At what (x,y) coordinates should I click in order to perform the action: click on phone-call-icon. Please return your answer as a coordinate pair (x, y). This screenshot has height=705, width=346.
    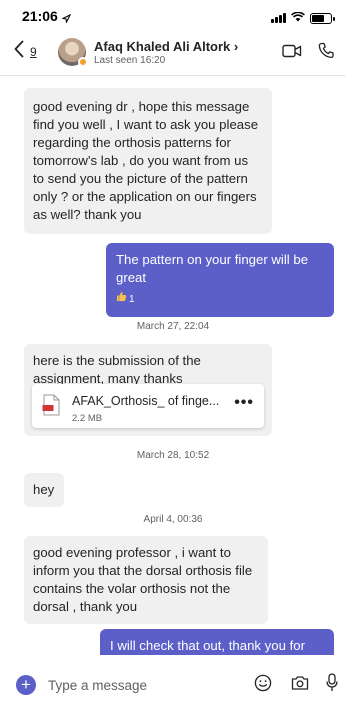
    Looking at the image, I should click on (326, 53).